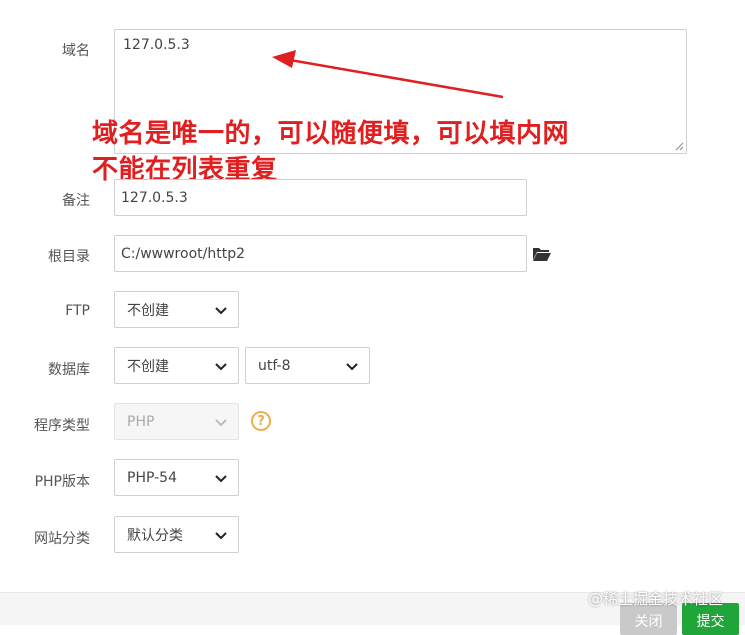 Image resolution: width=745 pixels, height=635 pixels. What do you see at coordinates (176, 421) in the screenshot?
I see `program-type-select: PHP` at bounding box center [176, 421].